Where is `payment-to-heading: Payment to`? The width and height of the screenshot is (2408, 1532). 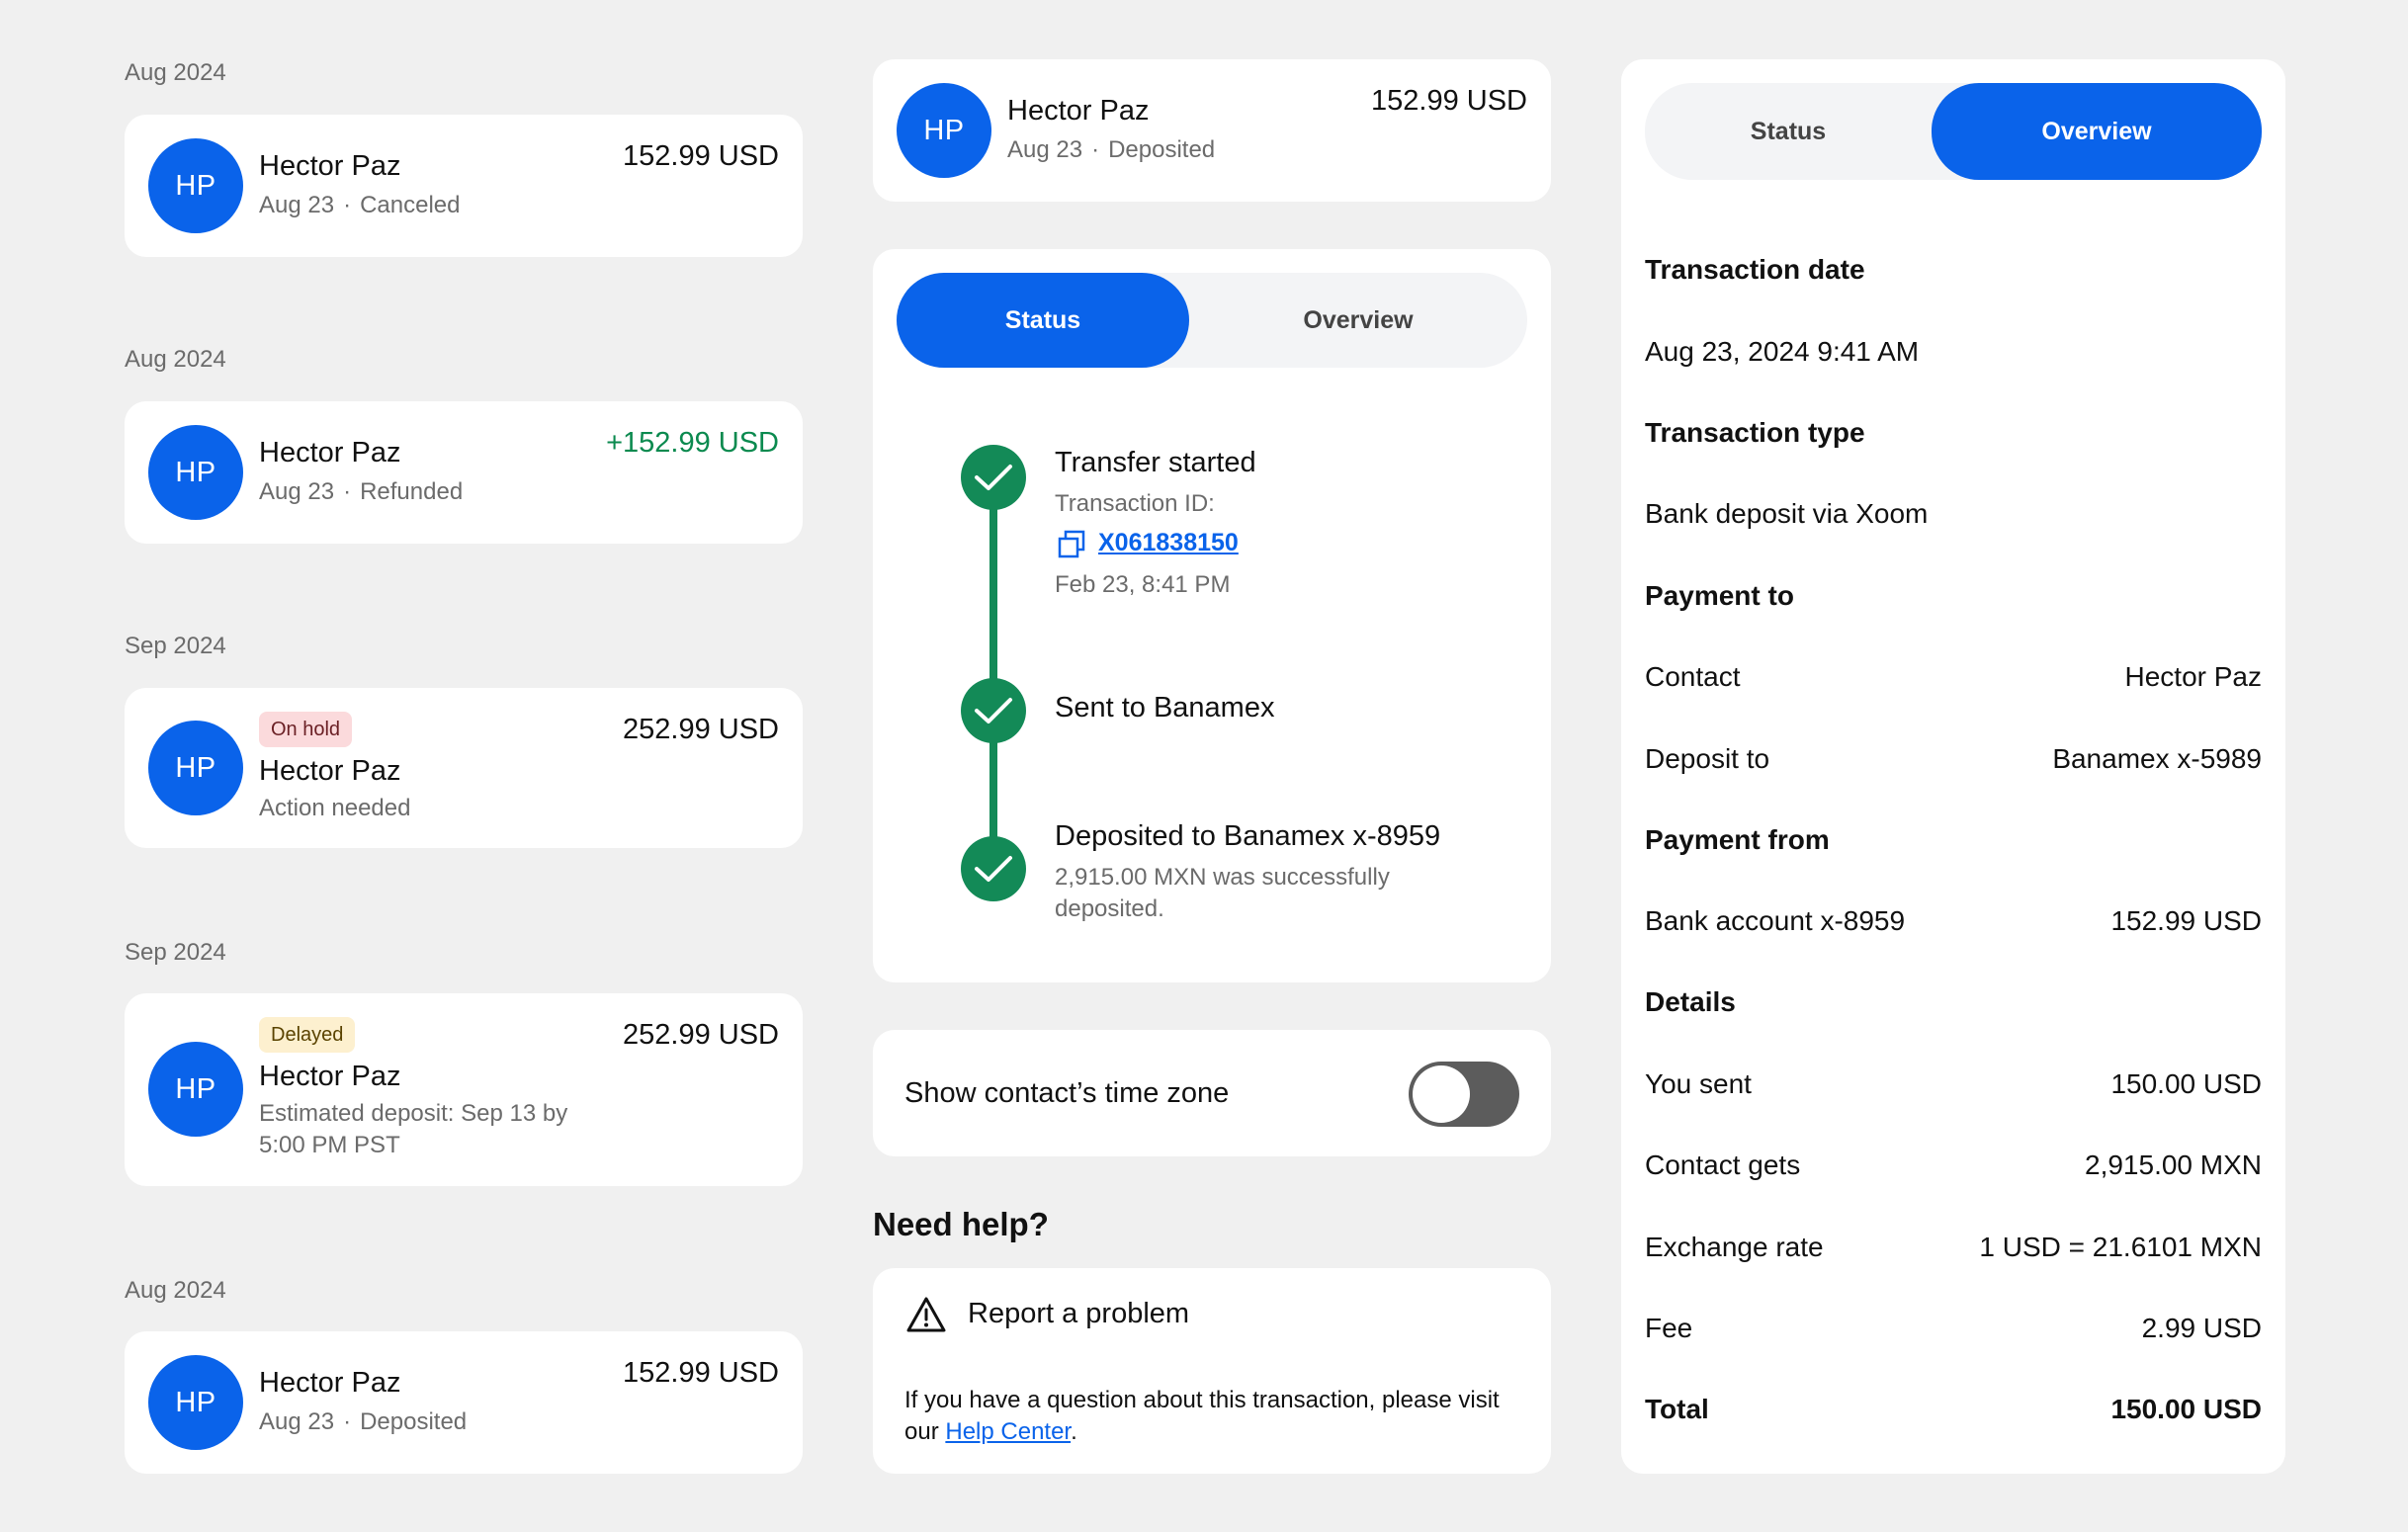
payment-to-heading: Payment to is located at coordinates (1719, 595).